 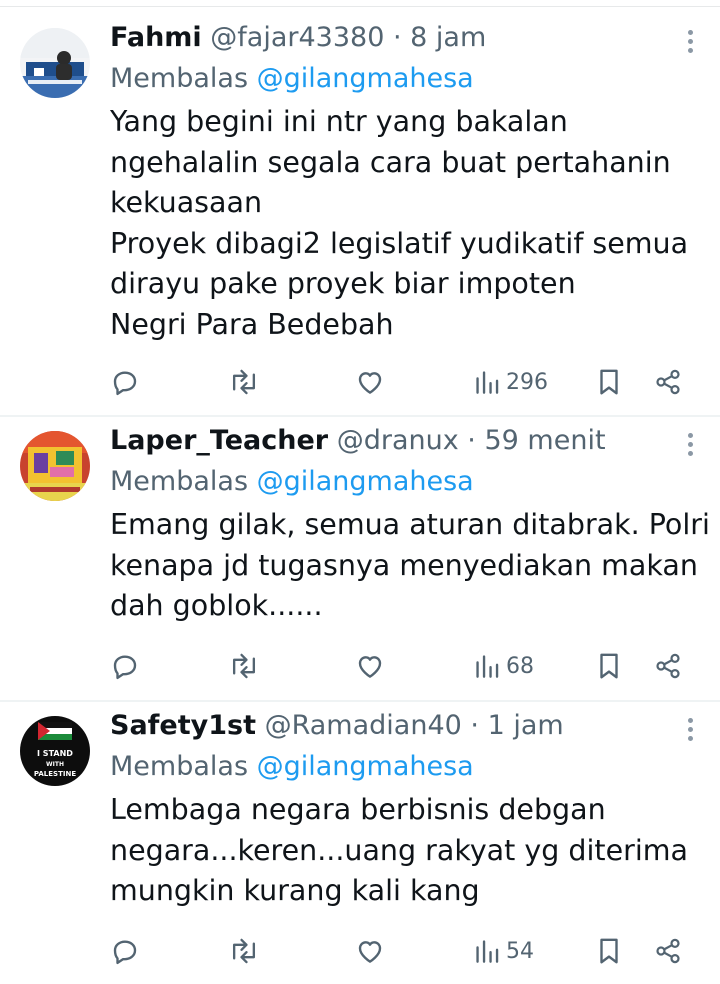 What do you see at coordinates (504, 951) in the screenshot?
I see `views-button: 54` at bounding box center [504, 951].